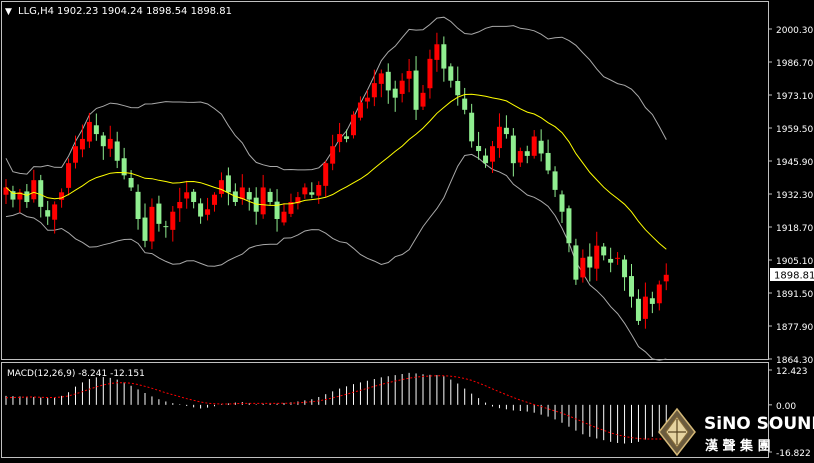  I want to click on brand-logo: SiNO SOUND 漢 聲 集 團, so click(734, 432).